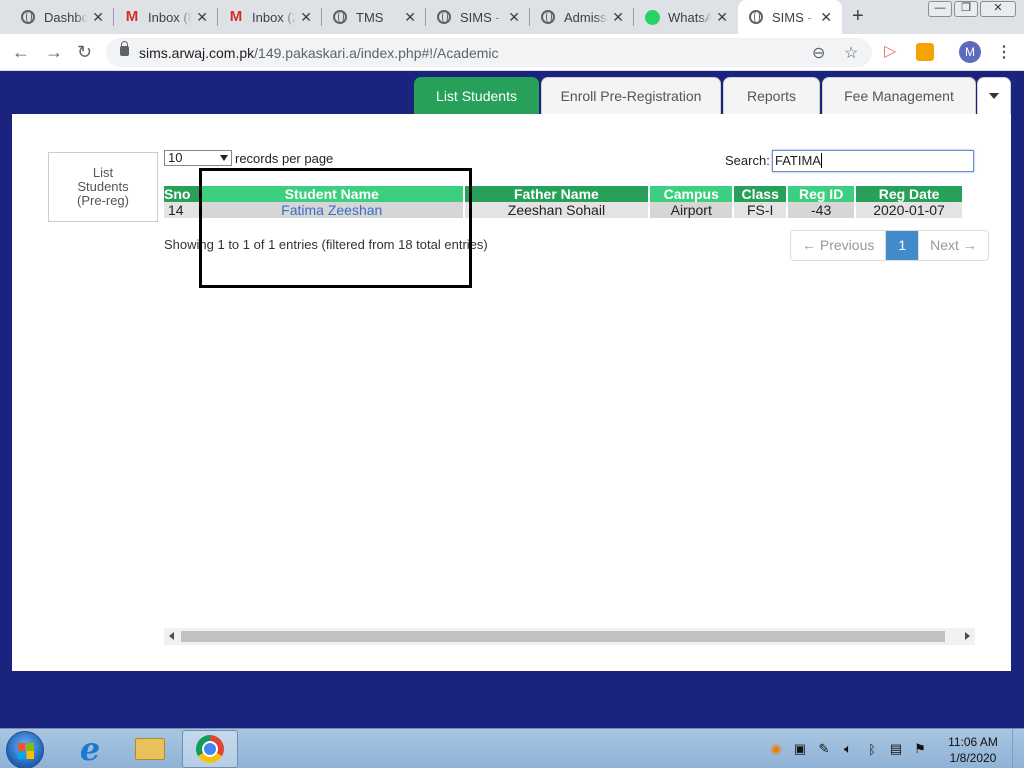 Image resolution: width=1024 pixels, height=768 pixels. I want to click on page-1-button: 1, so click(903, 245).